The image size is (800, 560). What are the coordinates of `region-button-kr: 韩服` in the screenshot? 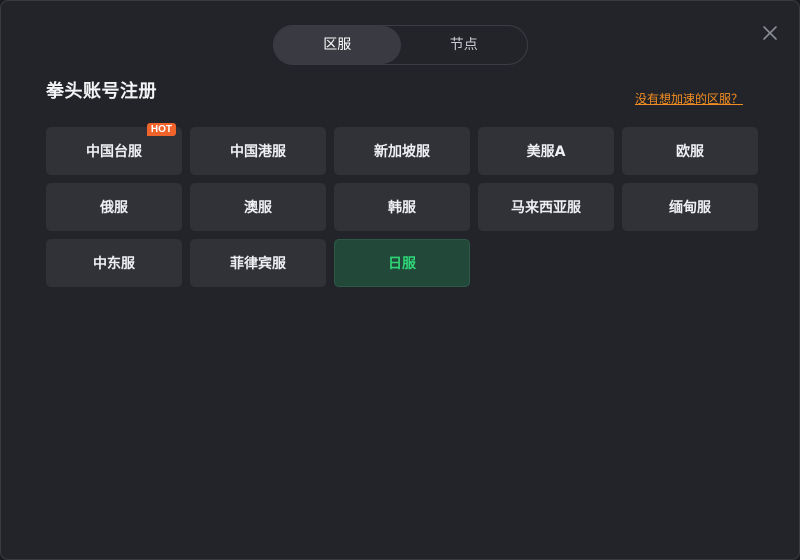 It's located at (402, 207).